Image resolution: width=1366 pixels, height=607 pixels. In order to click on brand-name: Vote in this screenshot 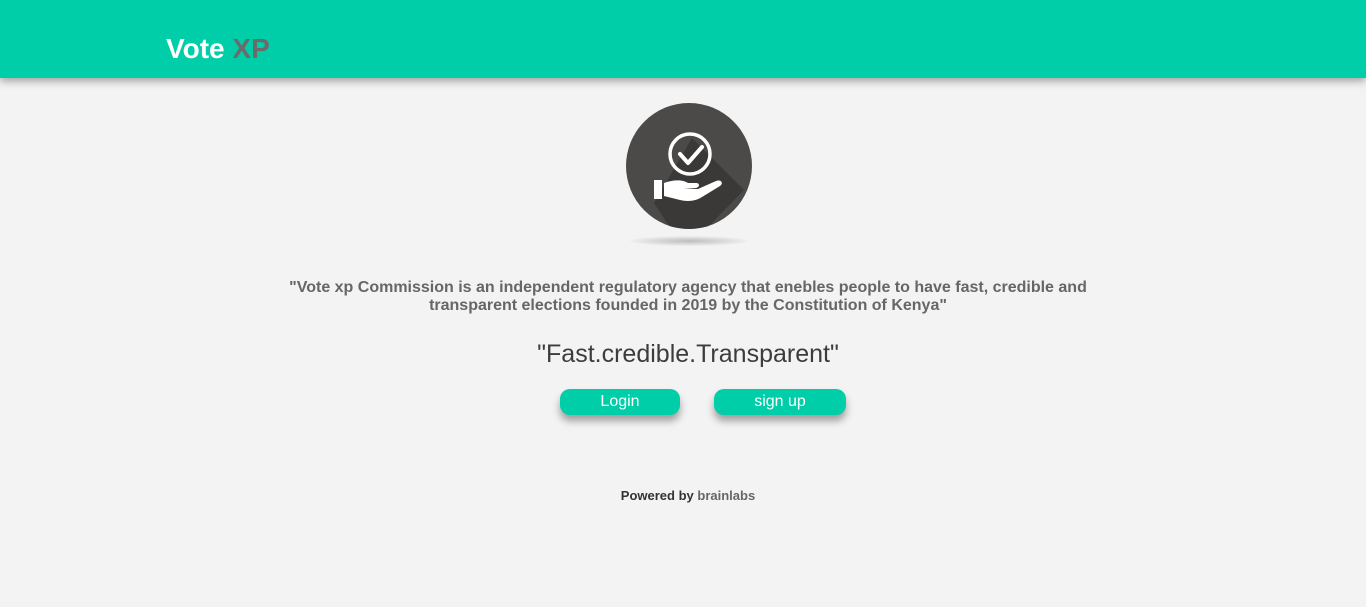, I will do `click(195, 48)`.